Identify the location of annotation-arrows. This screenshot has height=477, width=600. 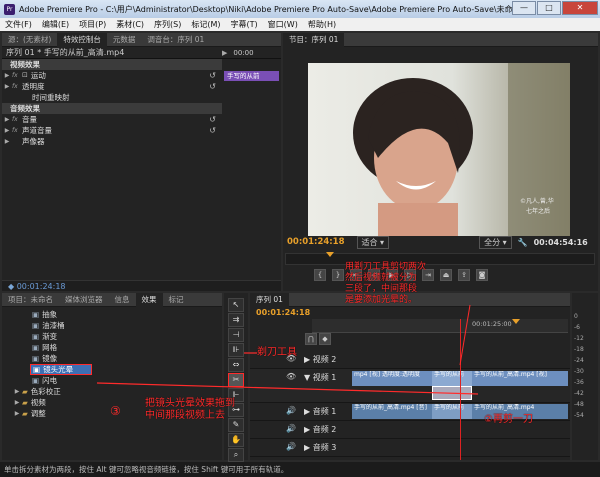
(287, 349).